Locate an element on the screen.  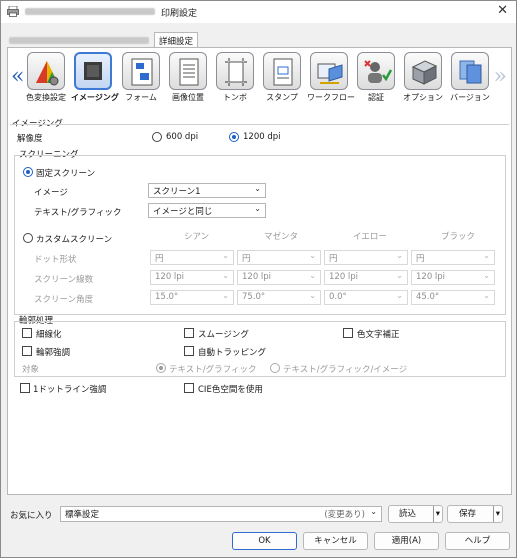
feature-image-position: 画像位置 is located at coordinates (188, 77).